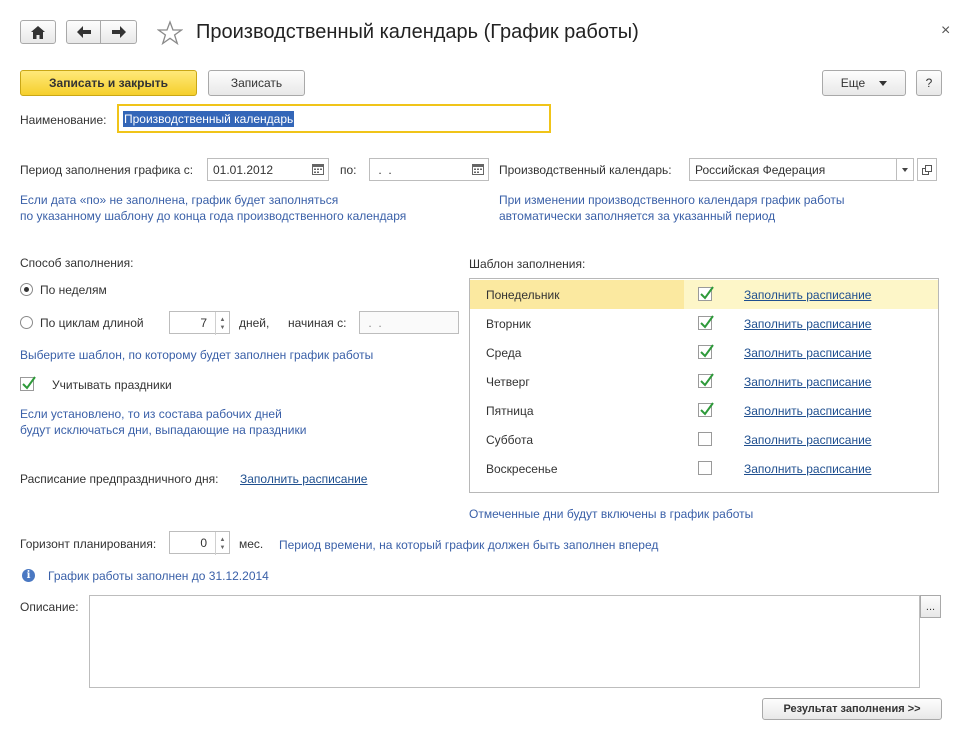  I want to click on fill-result-button: Результат заполнения >>, so click(852, 709).